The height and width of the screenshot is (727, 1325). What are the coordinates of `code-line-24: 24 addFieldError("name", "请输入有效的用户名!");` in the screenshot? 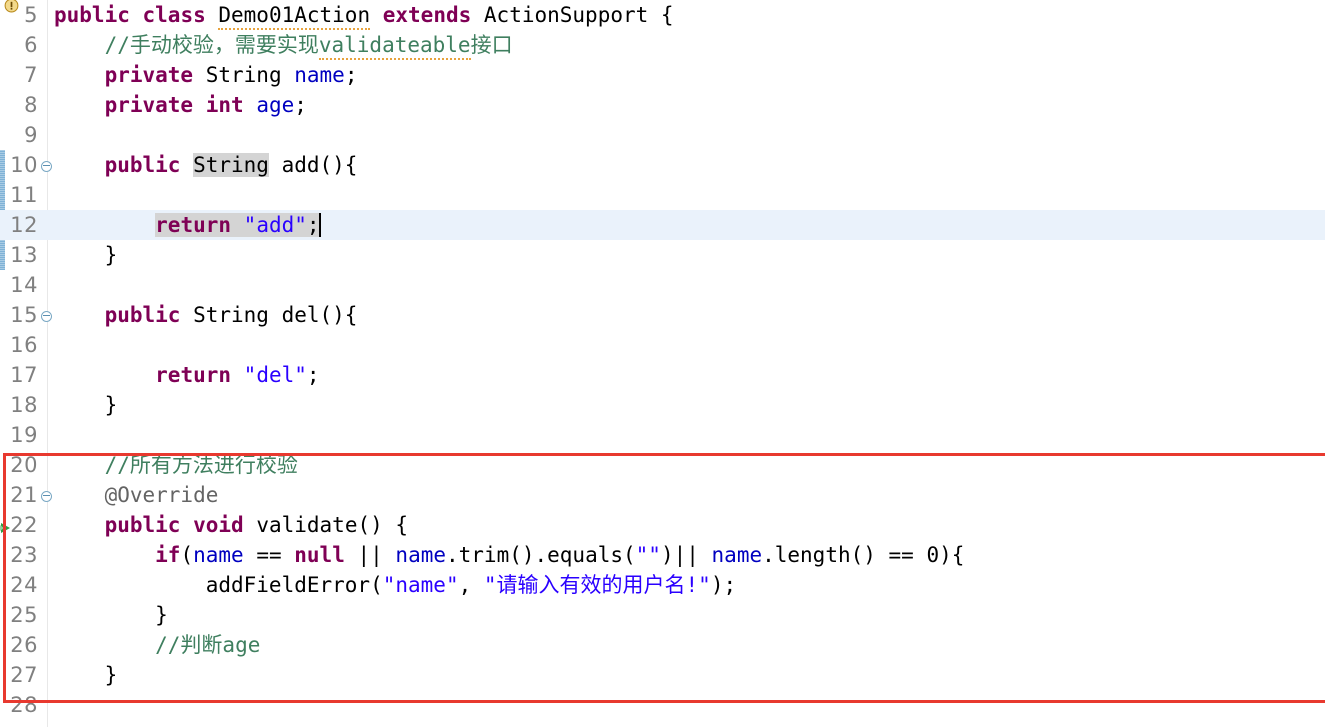 It's located at (662, 585).